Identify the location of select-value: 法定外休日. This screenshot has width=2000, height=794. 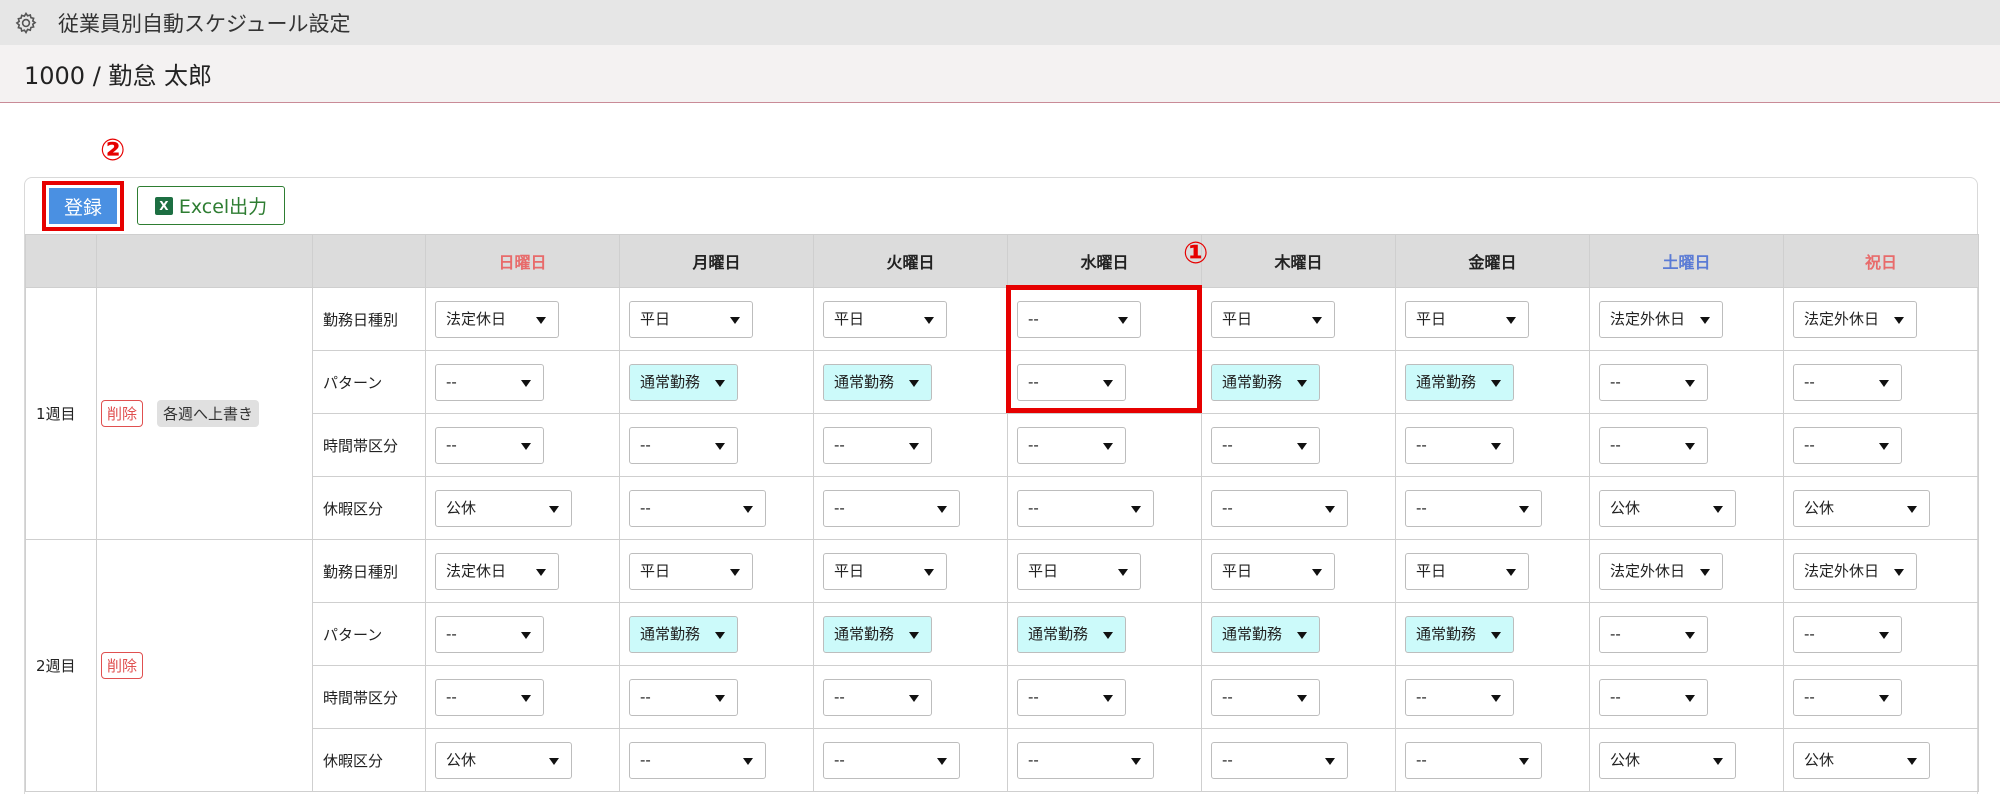
(1648, 318).